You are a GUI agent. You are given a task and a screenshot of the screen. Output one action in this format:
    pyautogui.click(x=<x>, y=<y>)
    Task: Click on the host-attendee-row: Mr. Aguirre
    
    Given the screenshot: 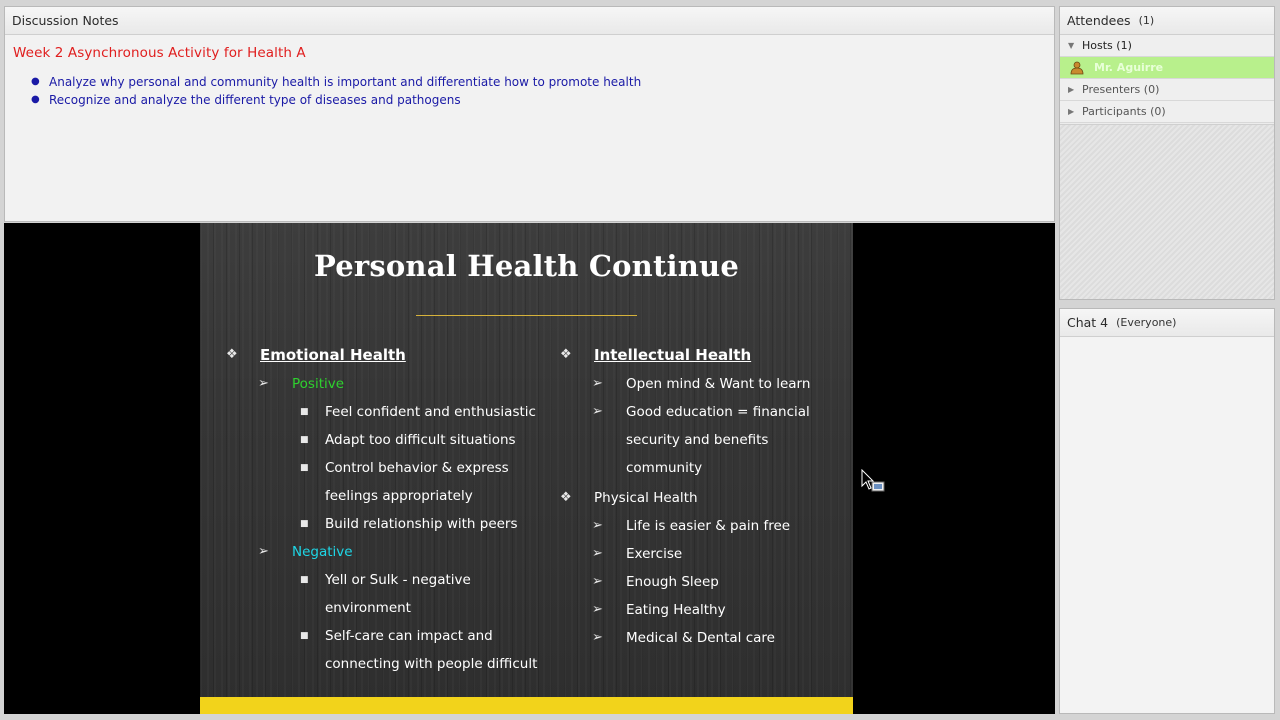 What is the action you would take?
    pyautogui.click(x=1167, y=68)
    